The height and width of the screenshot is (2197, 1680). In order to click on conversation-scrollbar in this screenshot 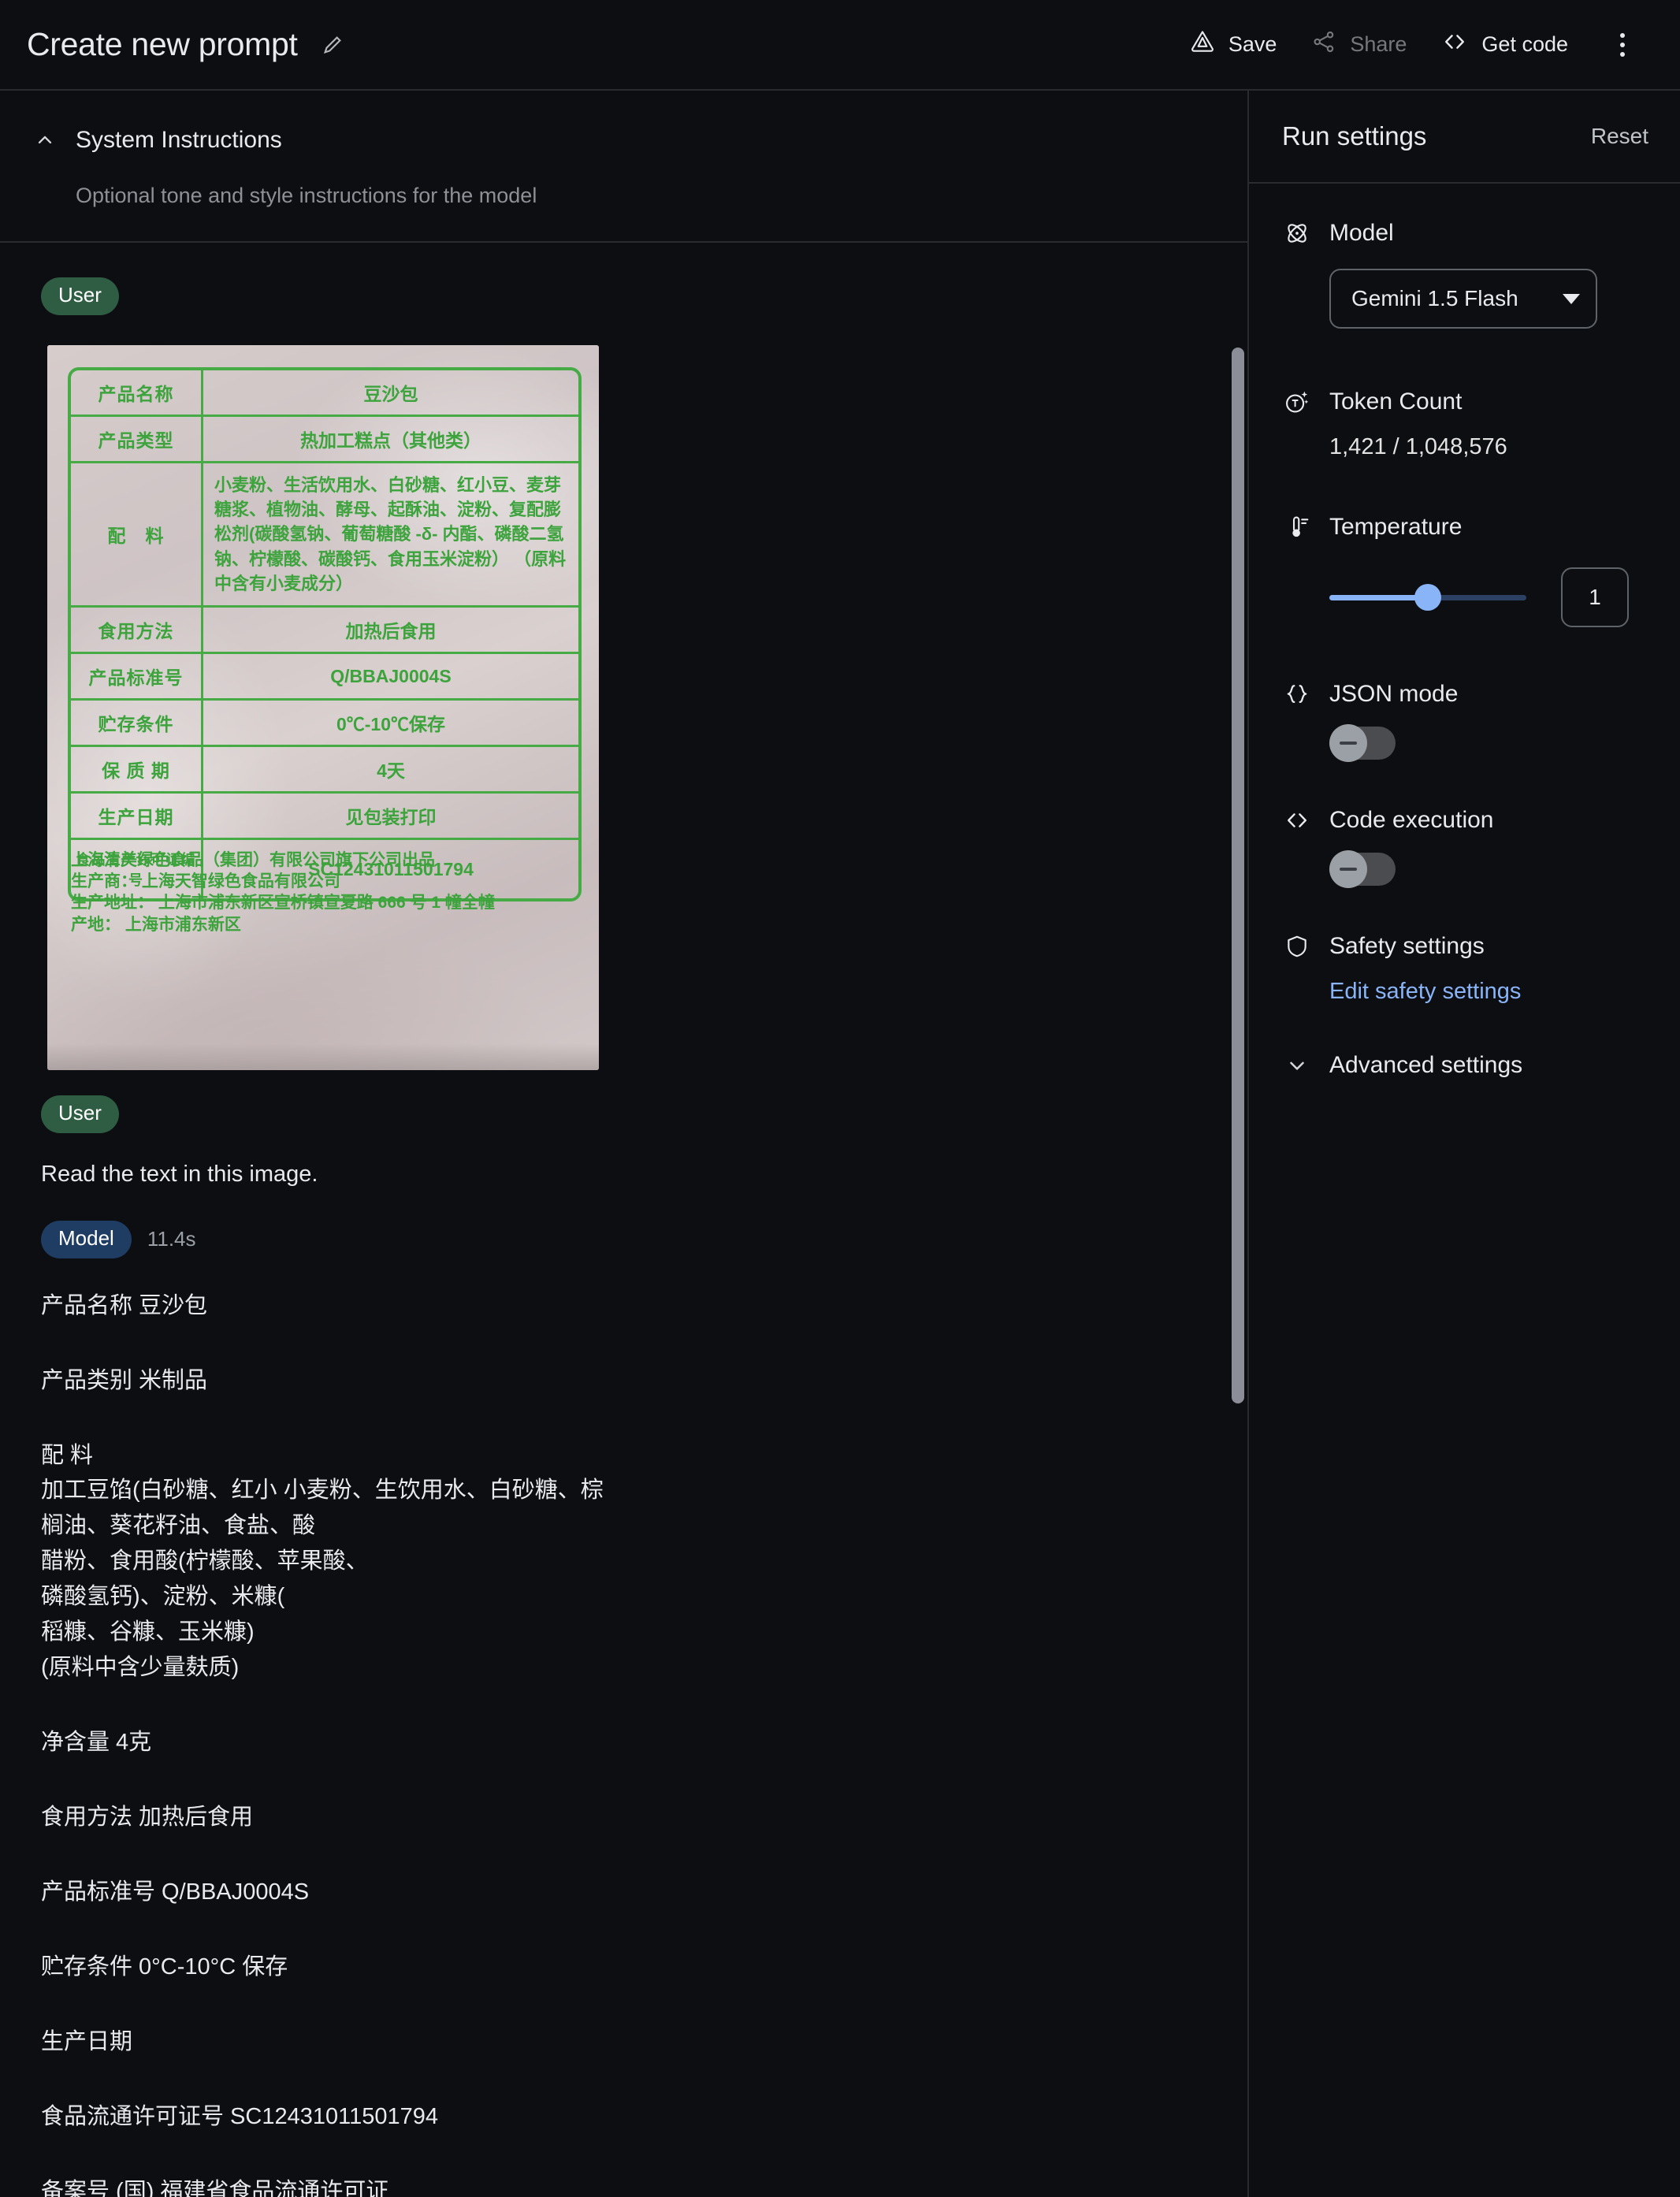, I will do `click(1237, 1220)`.